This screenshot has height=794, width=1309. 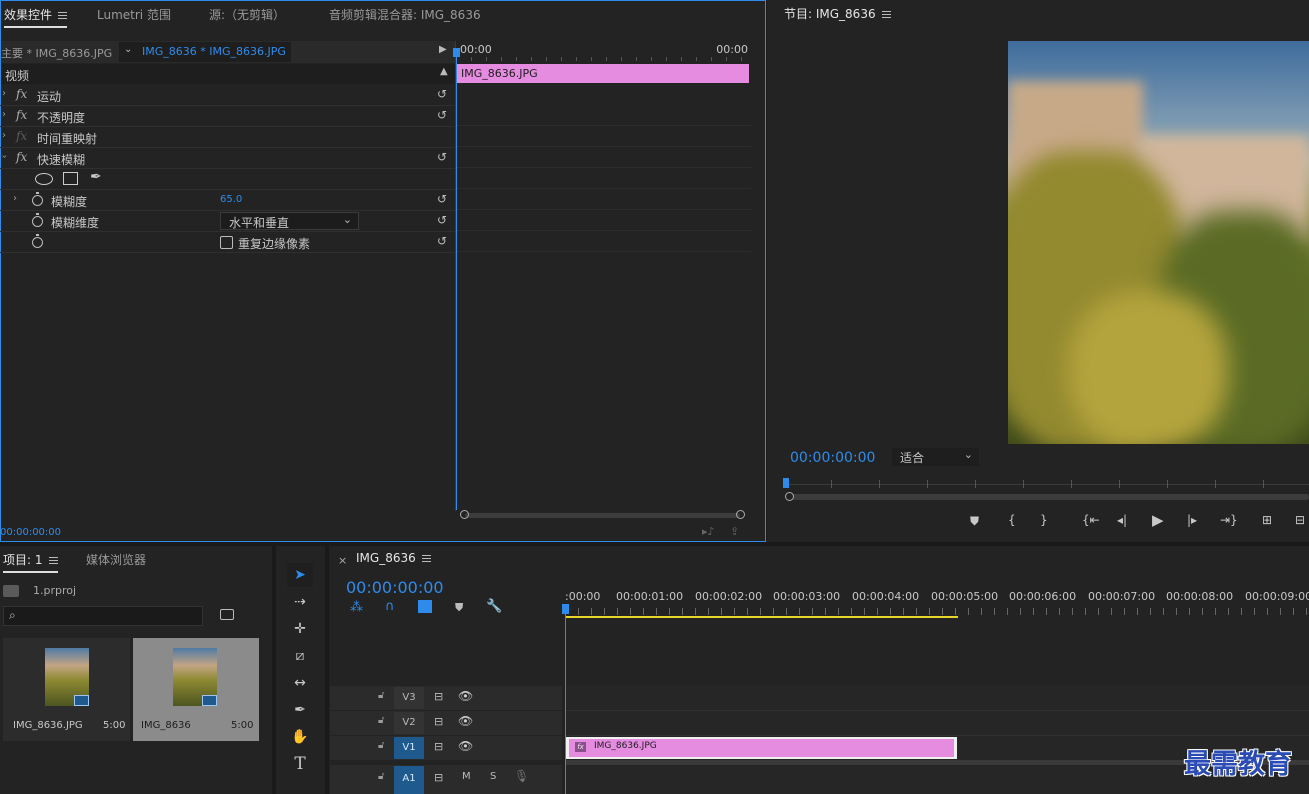 I want to click on go-to-out-icon: ⇥}, so click(x=1229, y=520).